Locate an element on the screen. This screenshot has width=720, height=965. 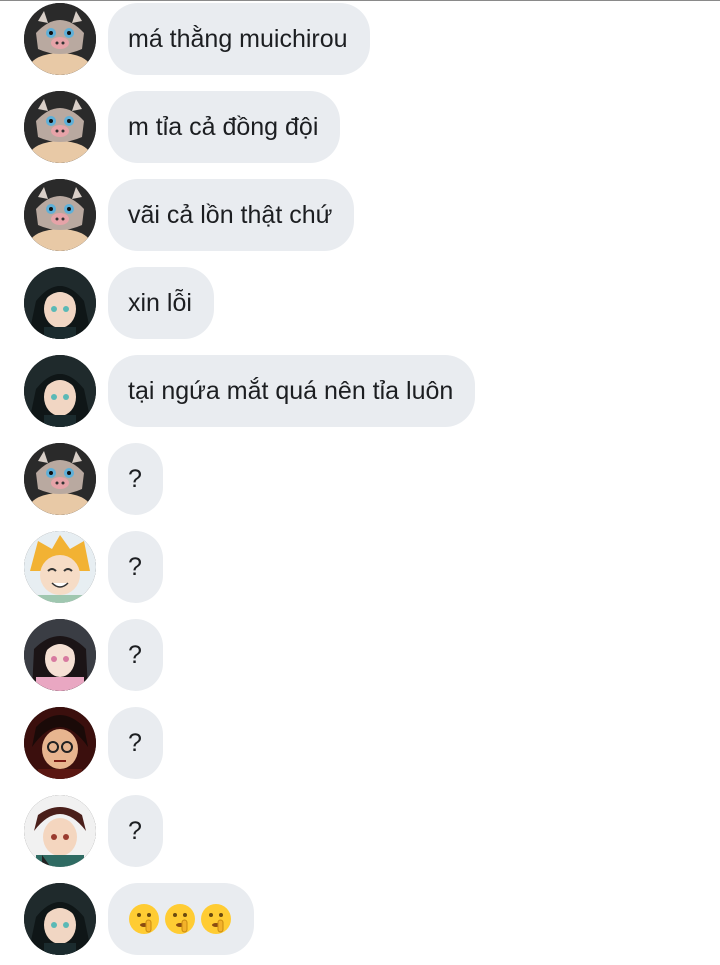
message-bubble: tại ngứa mắt quá nên tỉa luôn is located at coordinates (292, 391).